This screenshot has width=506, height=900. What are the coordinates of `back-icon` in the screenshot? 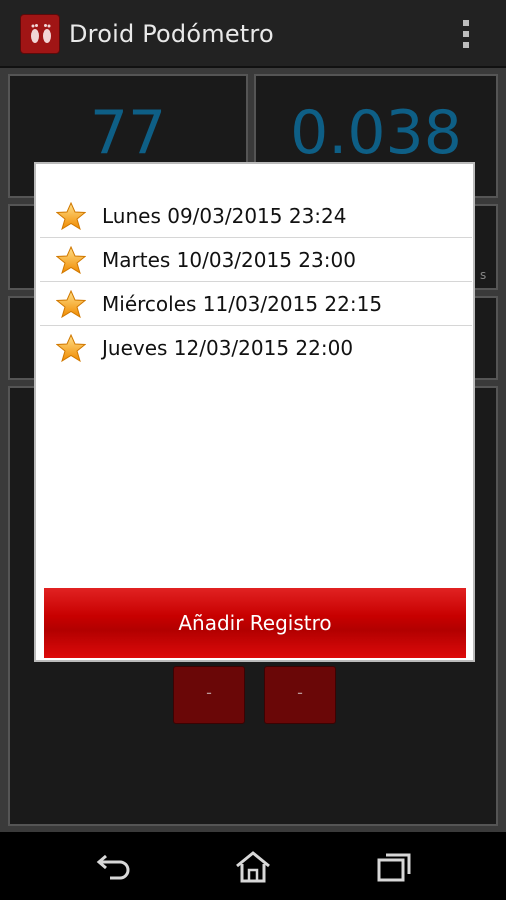 It's located at (114, 867).